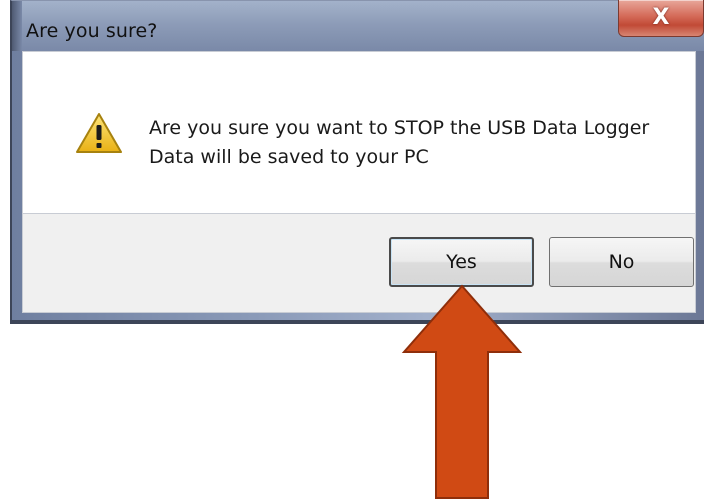 The width and height of the screenshot is (704, 501). Describe the element at coordinates (17, 26) in the screenshot. I see `title-bar-edge` at that location.